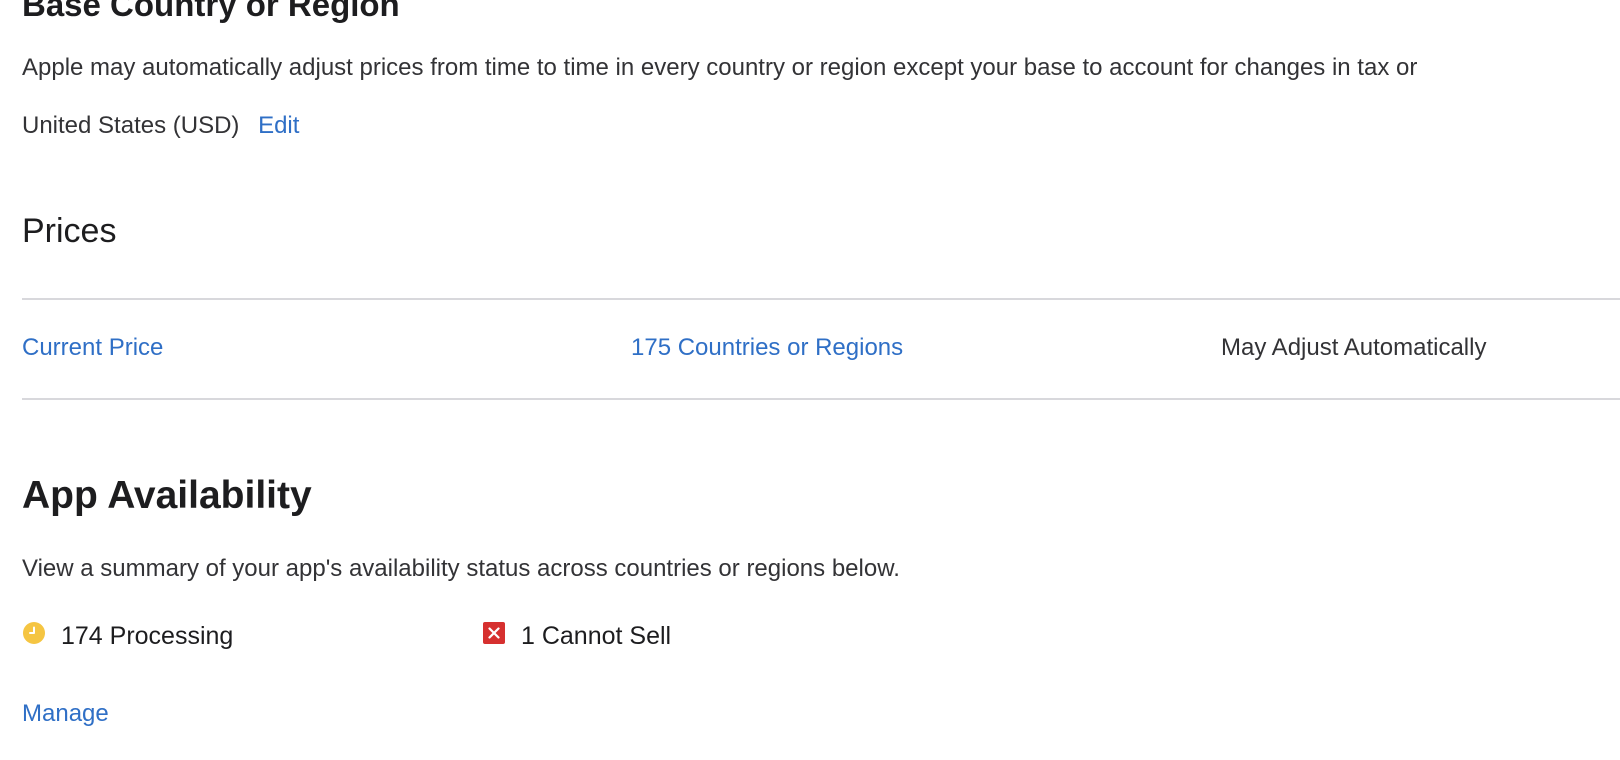 The height and width of the screenshot is (760, 1620). I want to click on countries-regions-link: 175 Countries or Regions, so click(767, 348).